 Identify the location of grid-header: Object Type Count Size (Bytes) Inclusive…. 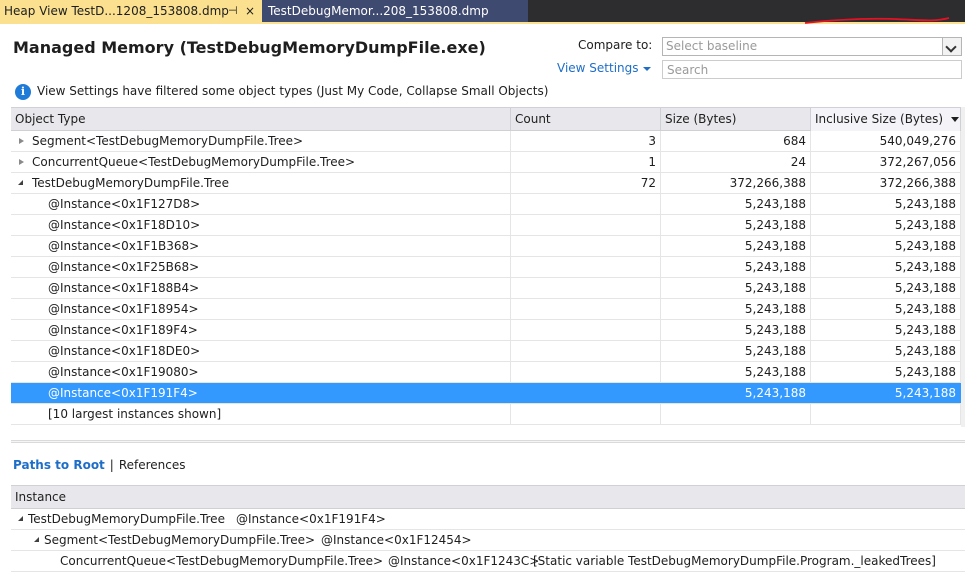
(488, 119).